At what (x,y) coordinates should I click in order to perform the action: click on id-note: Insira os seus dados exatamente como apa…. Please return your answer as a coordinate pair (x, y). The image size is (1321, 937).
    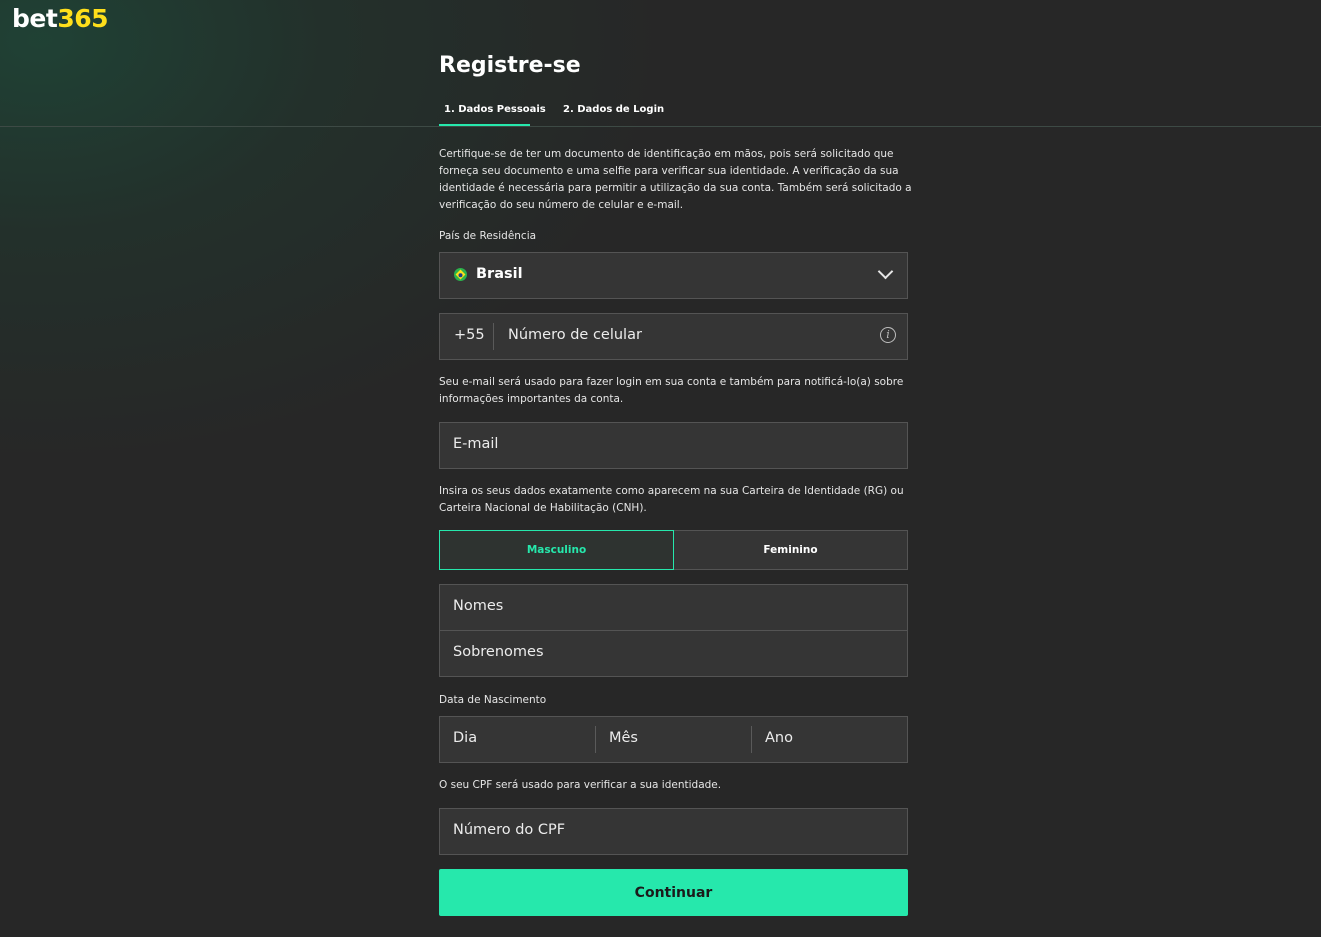
    Looking at the image, I should click on (671, 499).